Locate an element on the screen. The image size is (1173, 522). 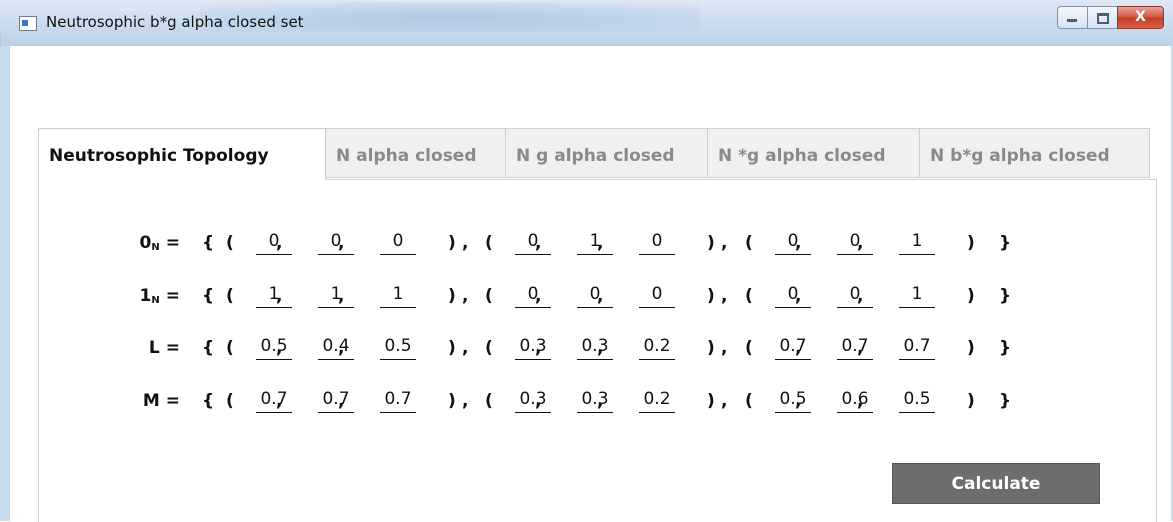
set-symbol: L is located at coordinates (154, 348).